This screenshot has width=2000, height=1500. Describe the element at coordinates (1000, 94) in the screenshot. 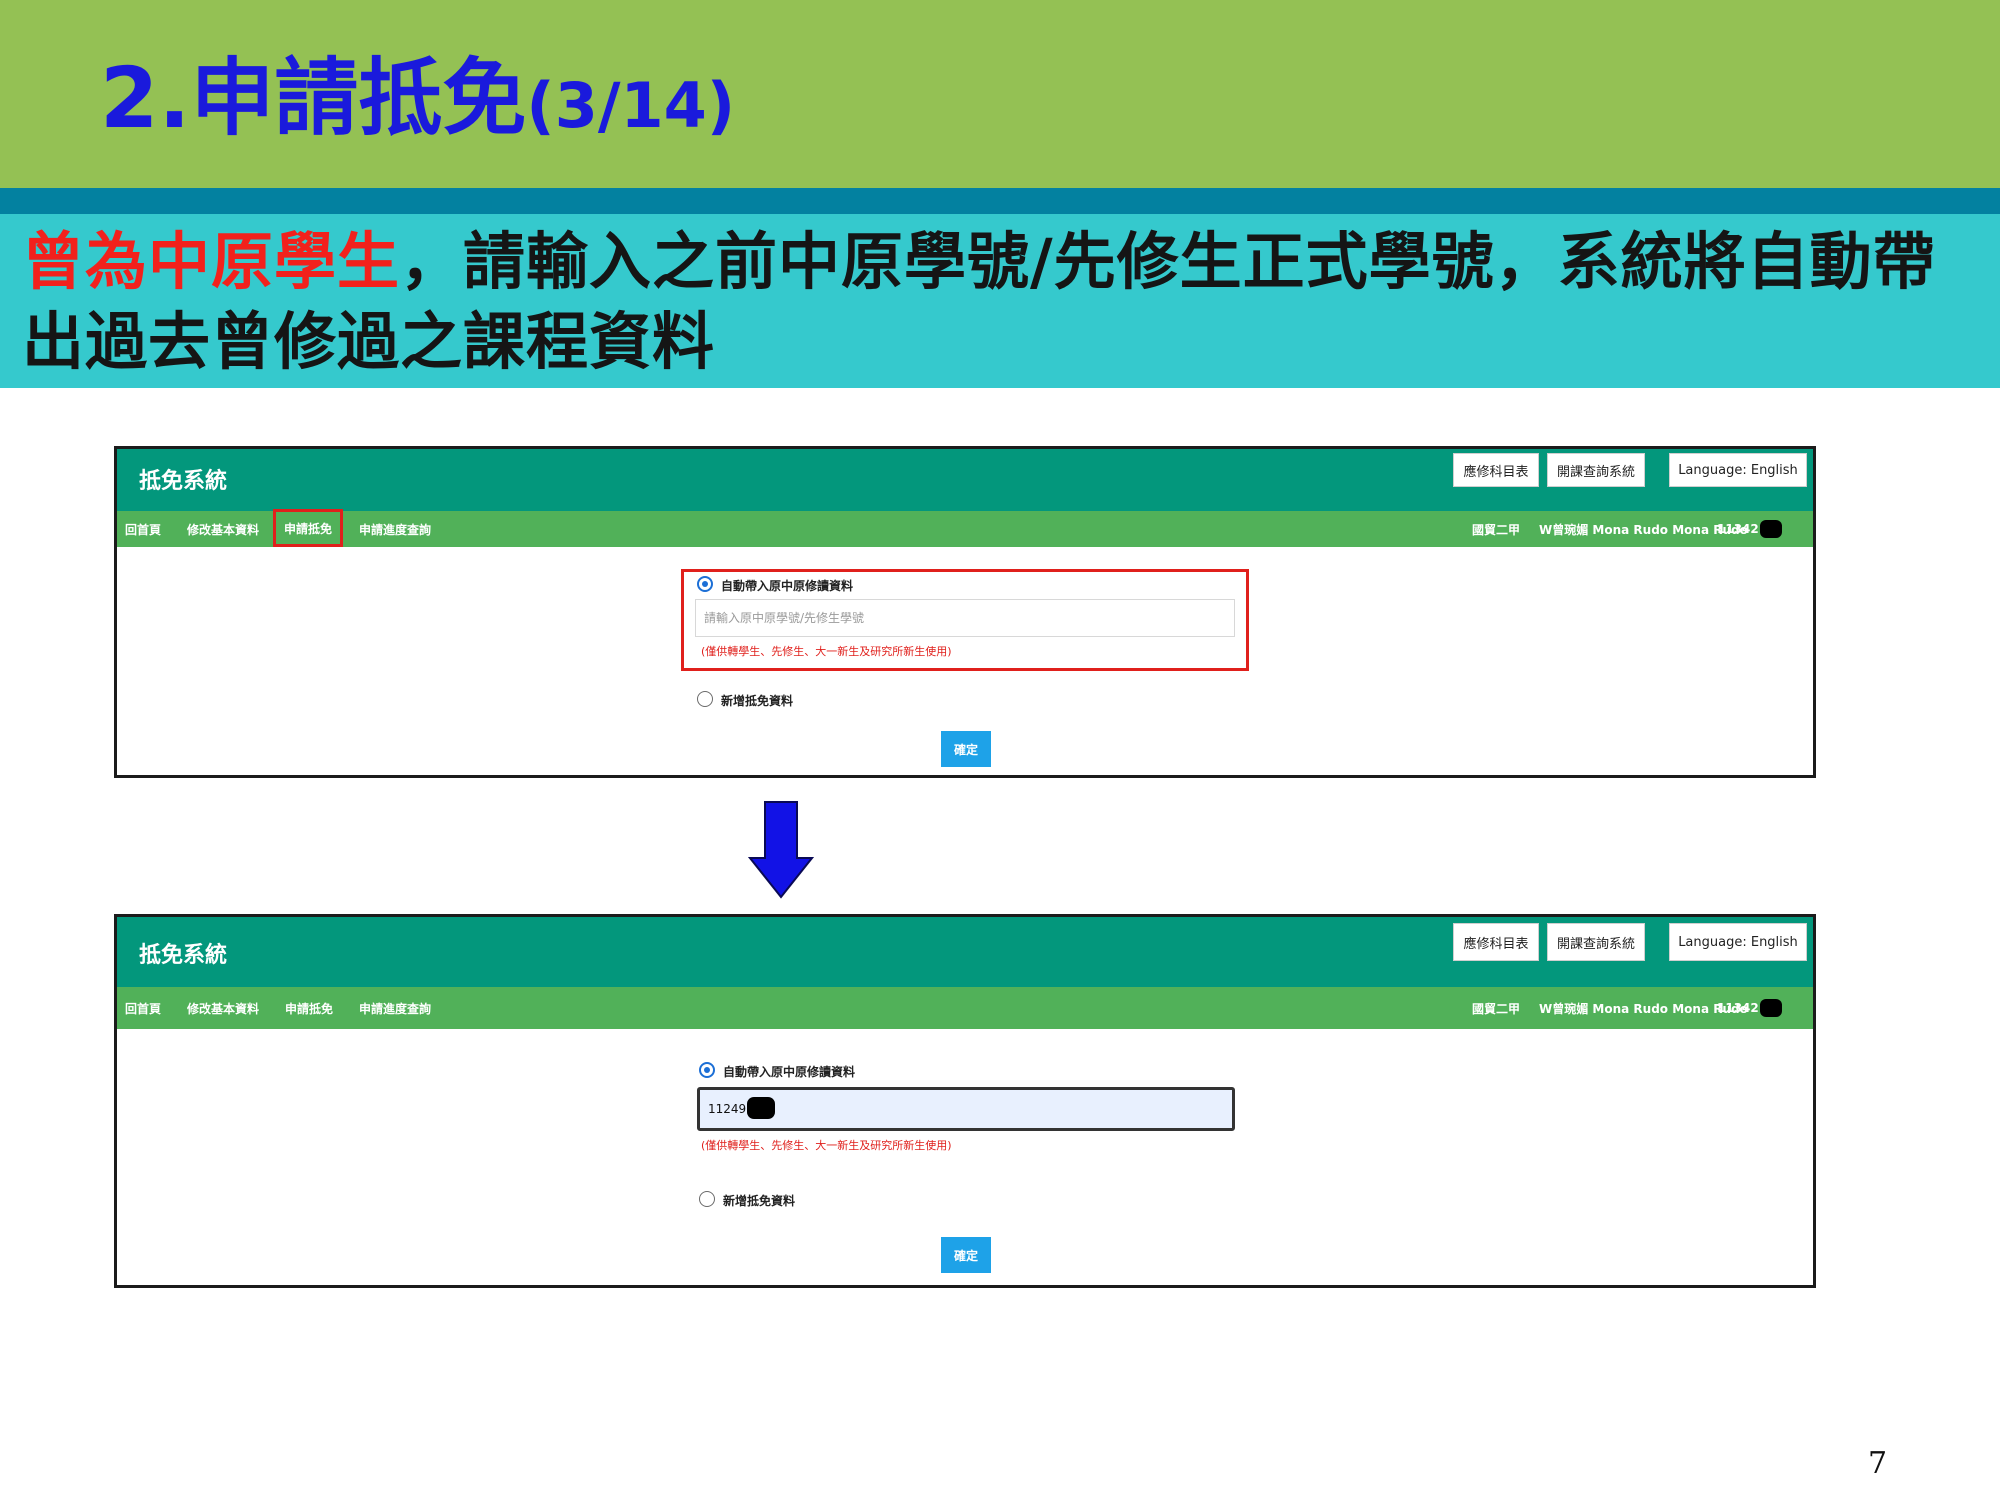

I see `title-band: 2.申請抵免(3/14)` at that location.